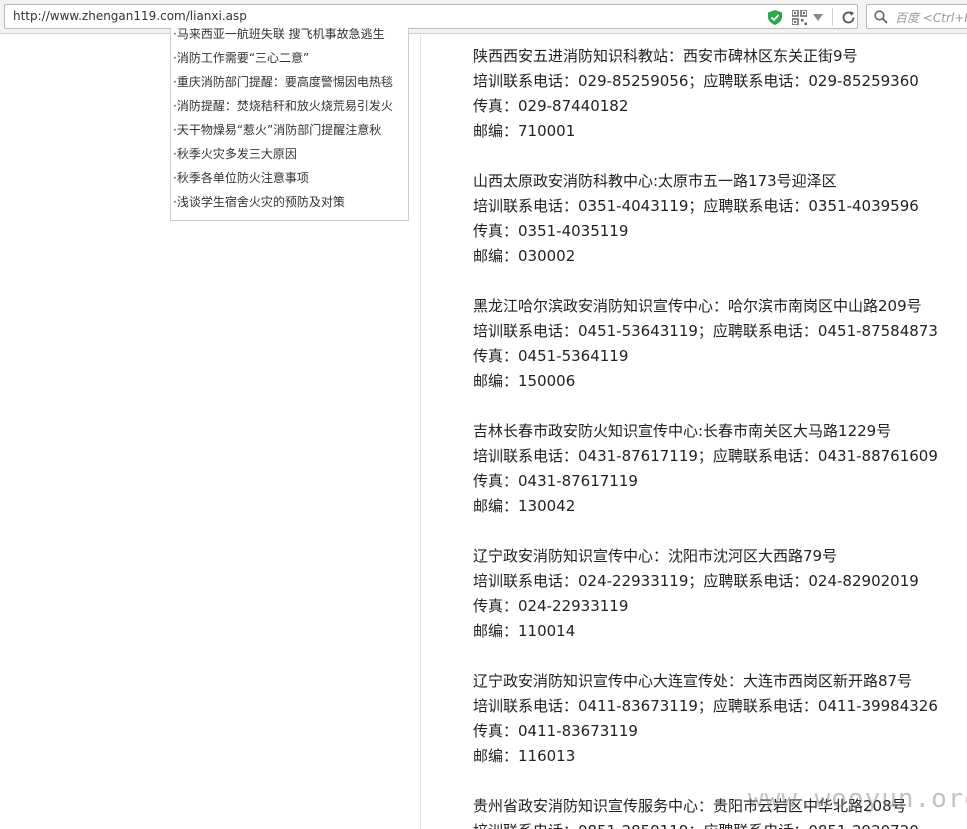 The image size is (967, 829). Describe the element at coordinates (655, 556) in the screenshot. I see `office-name: 辽宁政安消防知识宣传中心：沈阳市沈河区大西路79号` at that location.